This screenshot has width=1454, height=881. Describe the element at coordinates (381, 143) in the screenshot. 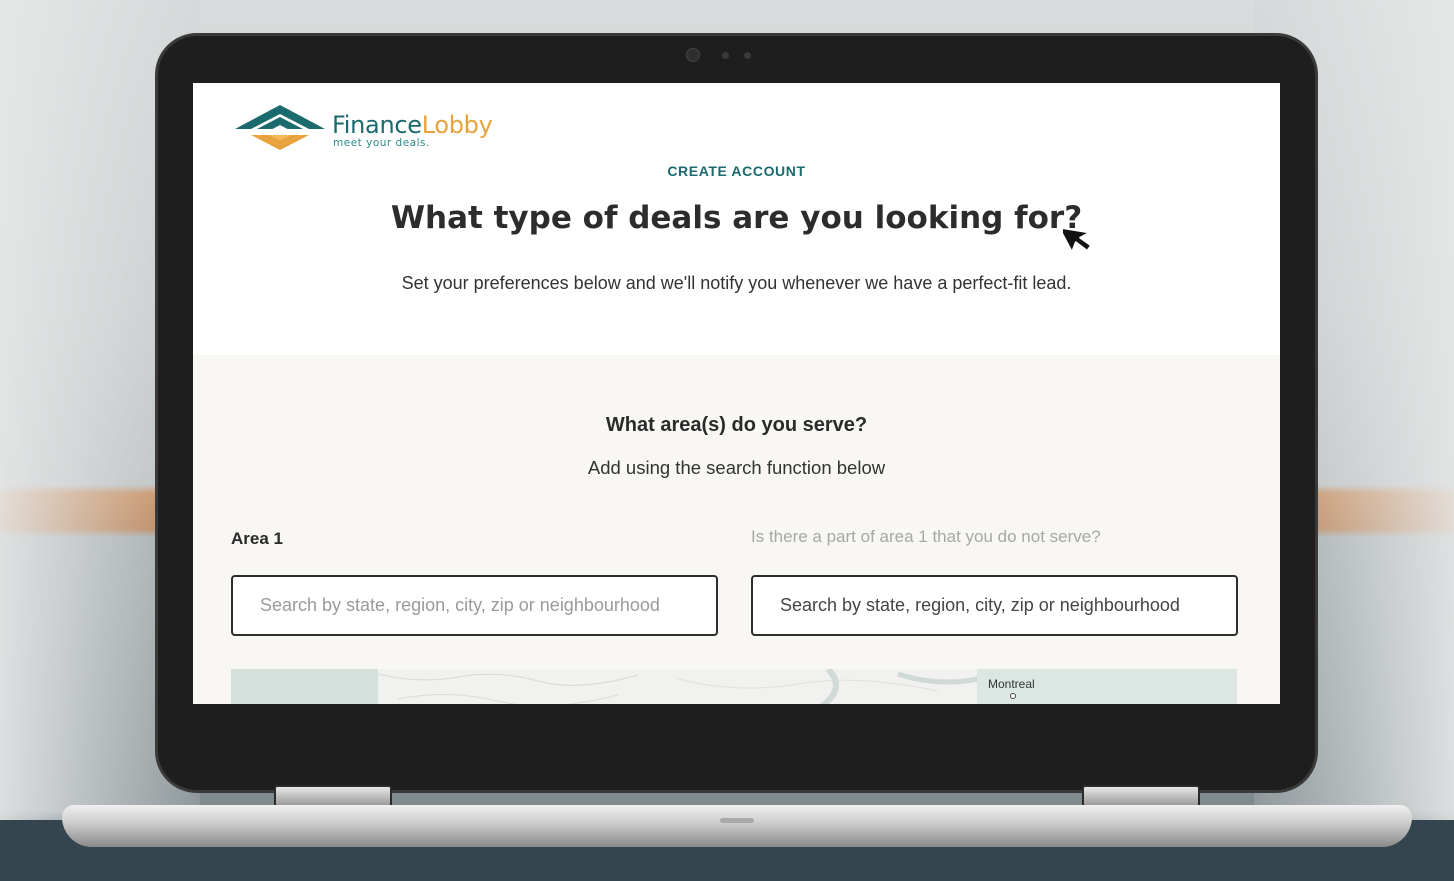

I see `logo-tagline: meet your deals.` at that location.